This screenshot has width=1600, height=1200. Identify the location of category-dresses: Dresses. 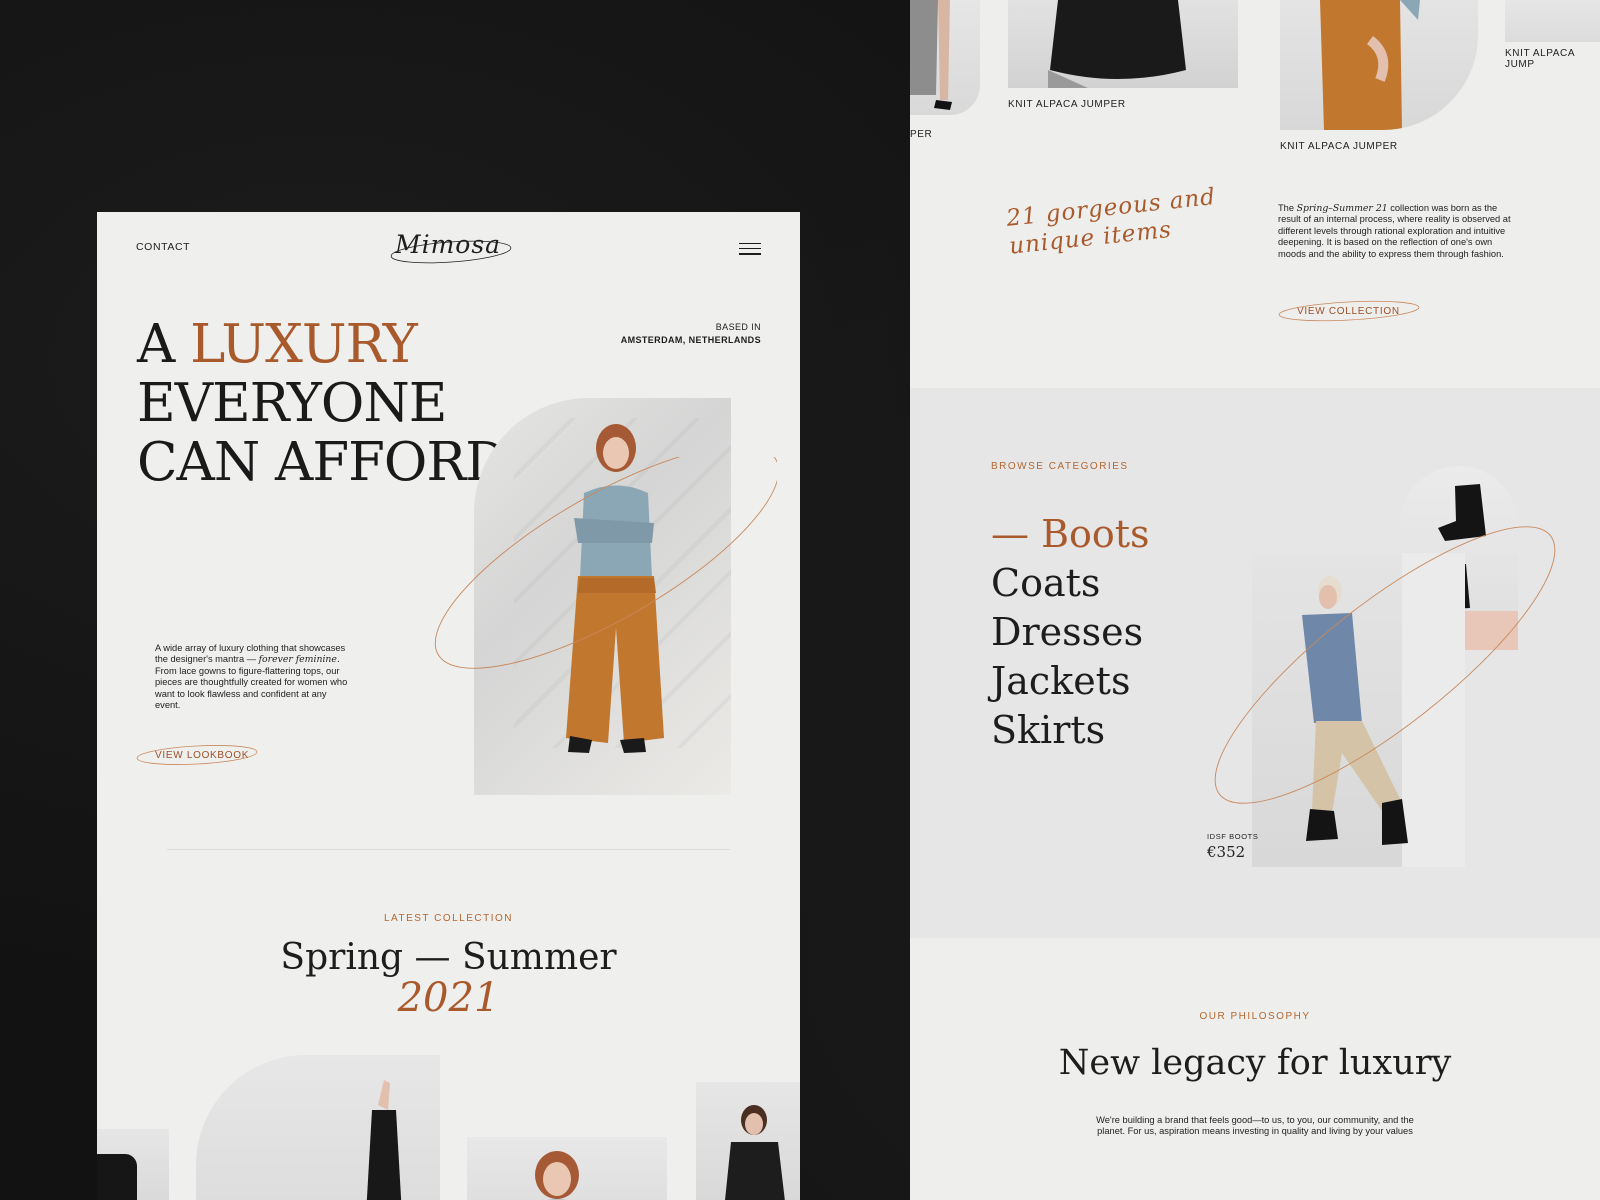
(1070, 632).